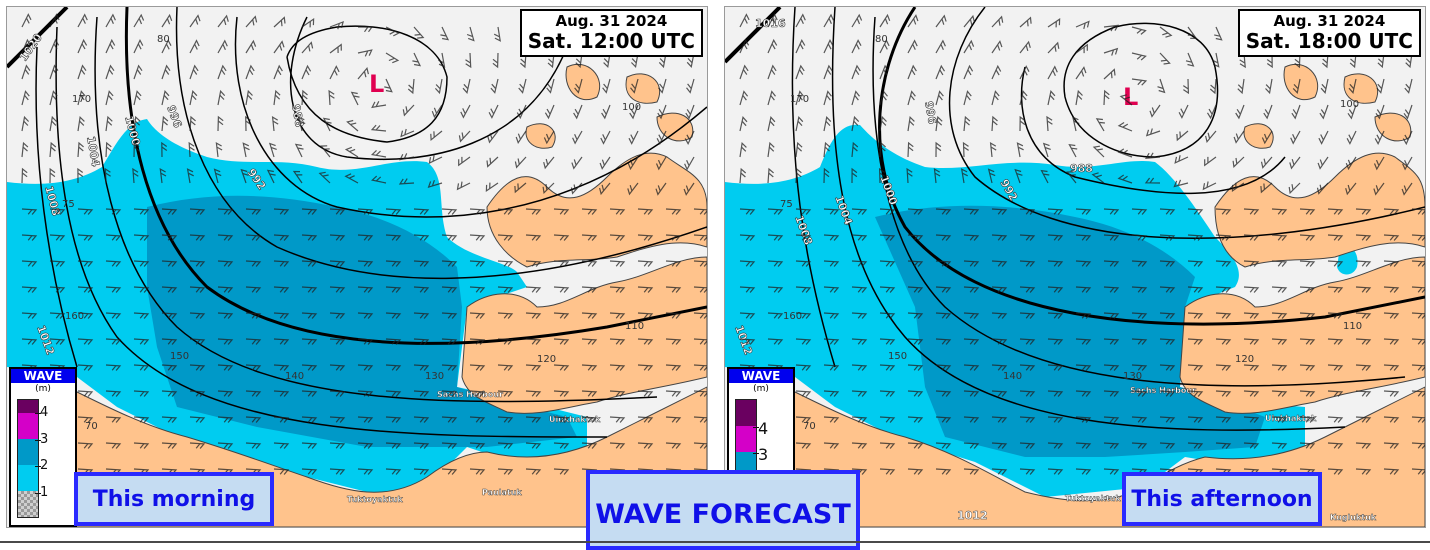 The height and width of the screenshot is (550, 1430). What do you see at coordinates (81, 99) in the screenshot?
I see `graticule-label: 170` at bounding box center [81, 99].